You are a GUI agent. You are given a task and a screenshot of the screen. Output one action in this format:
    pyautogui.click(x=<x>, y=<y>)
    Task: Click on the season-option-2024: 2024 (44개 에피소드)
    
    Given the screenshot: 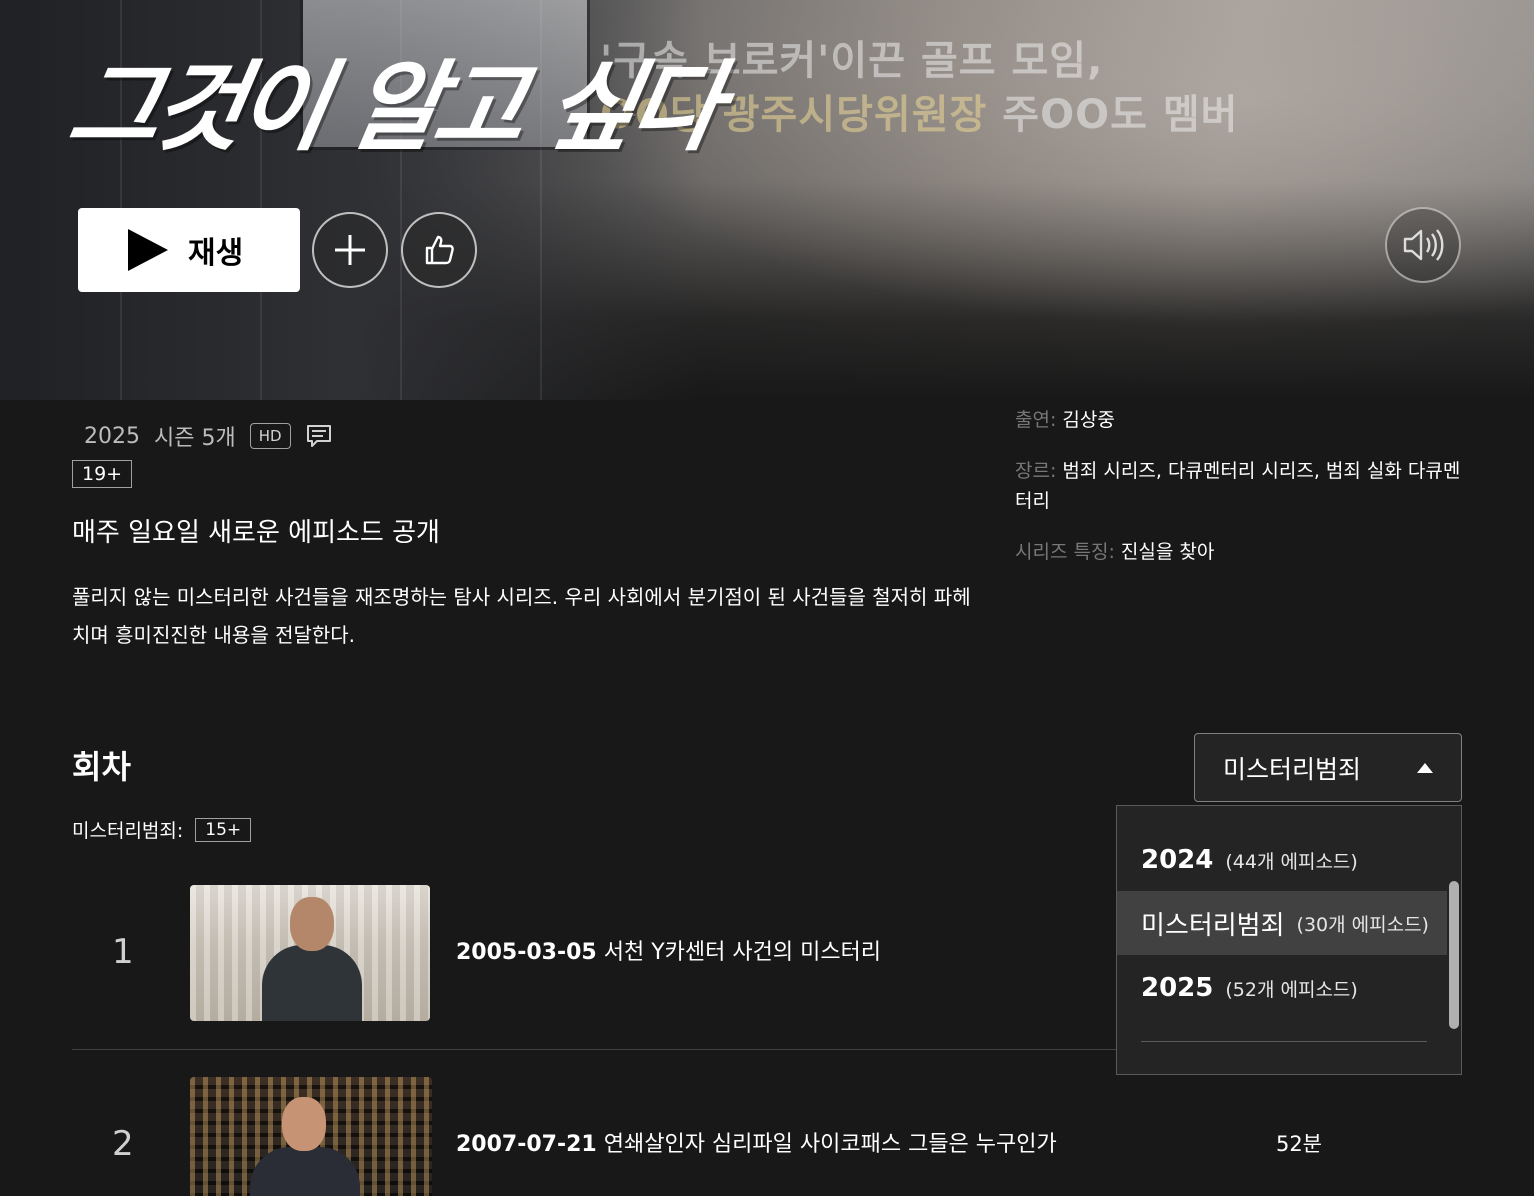 What is the action you would take?
    pyautogui.click(x=1282, y=860)
    